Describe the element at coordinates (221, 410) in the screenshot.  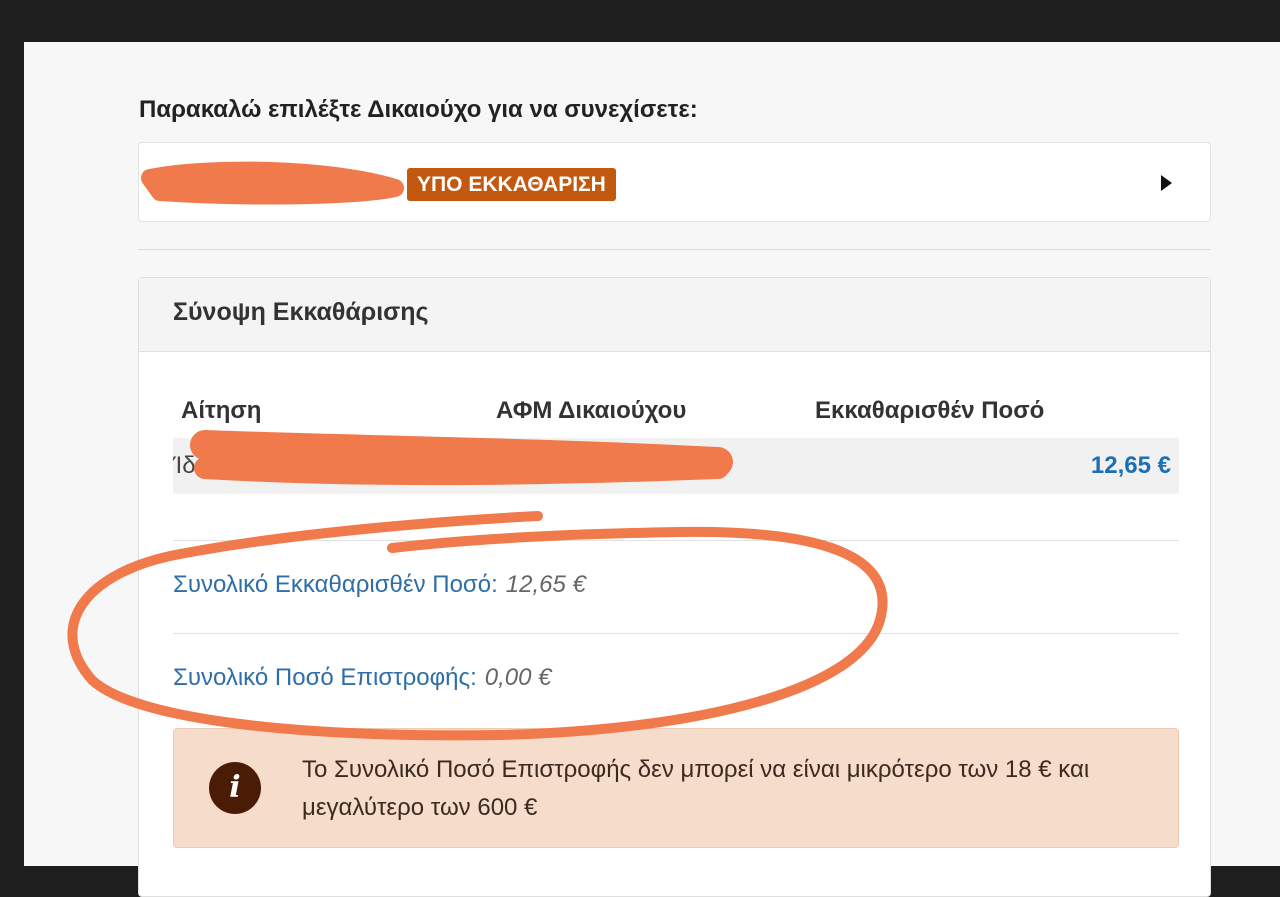
I see `column-header-request: Αίτηση` at that location.